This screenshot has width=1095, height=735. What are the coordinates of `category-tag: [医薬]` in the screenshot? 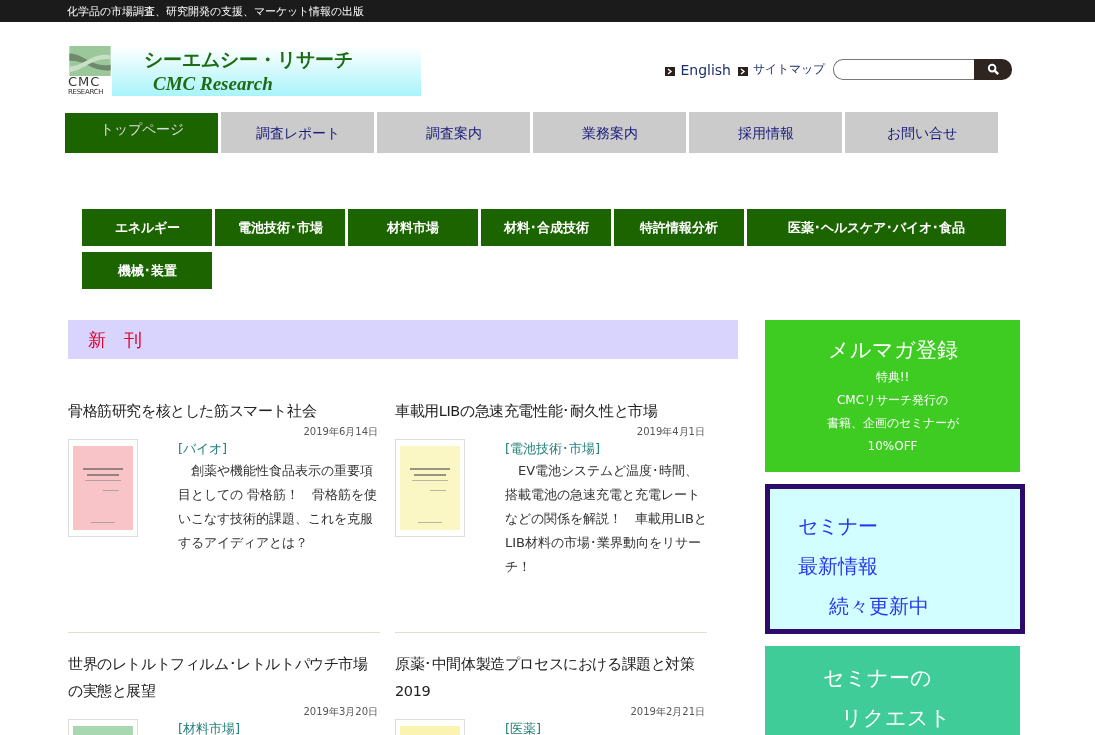 It's located at (523, 727).